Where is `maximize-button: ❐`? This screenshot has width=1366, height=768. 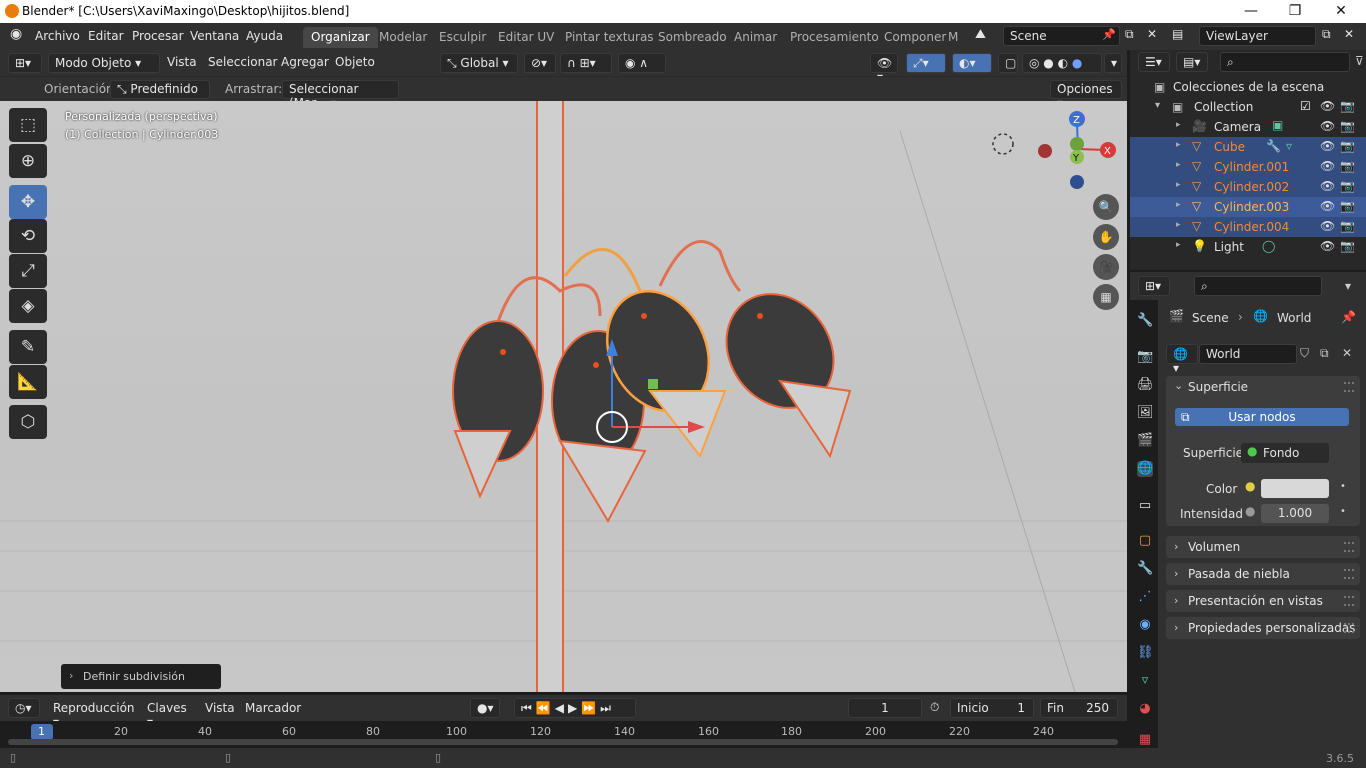 maximize-button: ❐ is located at coordinates (1295, 11).